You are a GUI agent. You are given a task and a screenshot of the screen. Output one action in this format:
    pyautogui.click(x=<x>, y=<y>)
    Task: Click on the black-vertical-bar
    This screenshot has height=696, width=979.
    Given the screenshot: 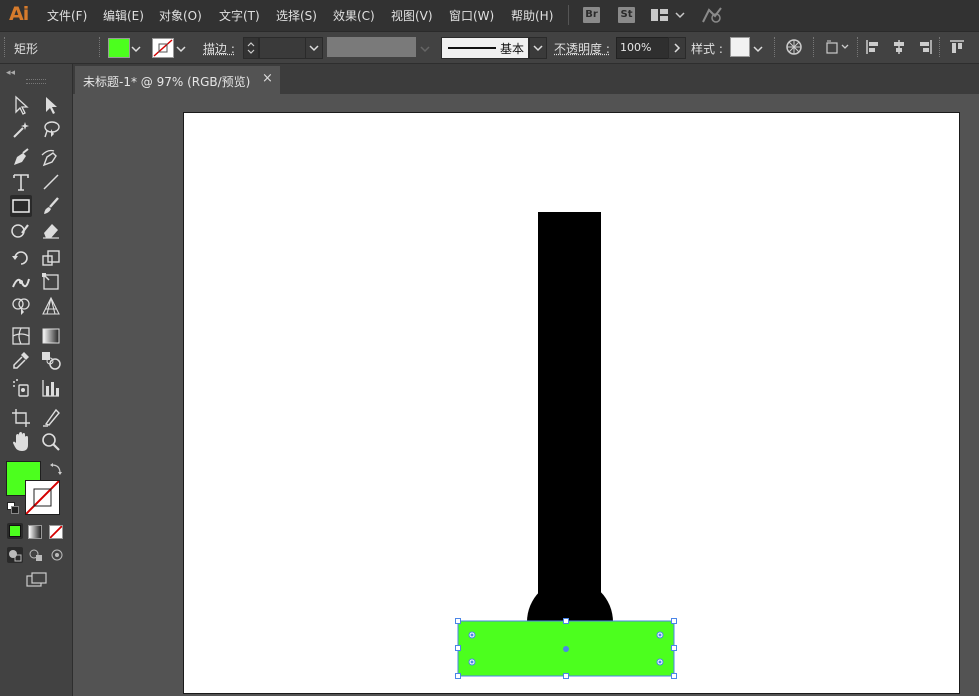 What is the action you would take?
    pyautogui.click(x=569, y=417)
    